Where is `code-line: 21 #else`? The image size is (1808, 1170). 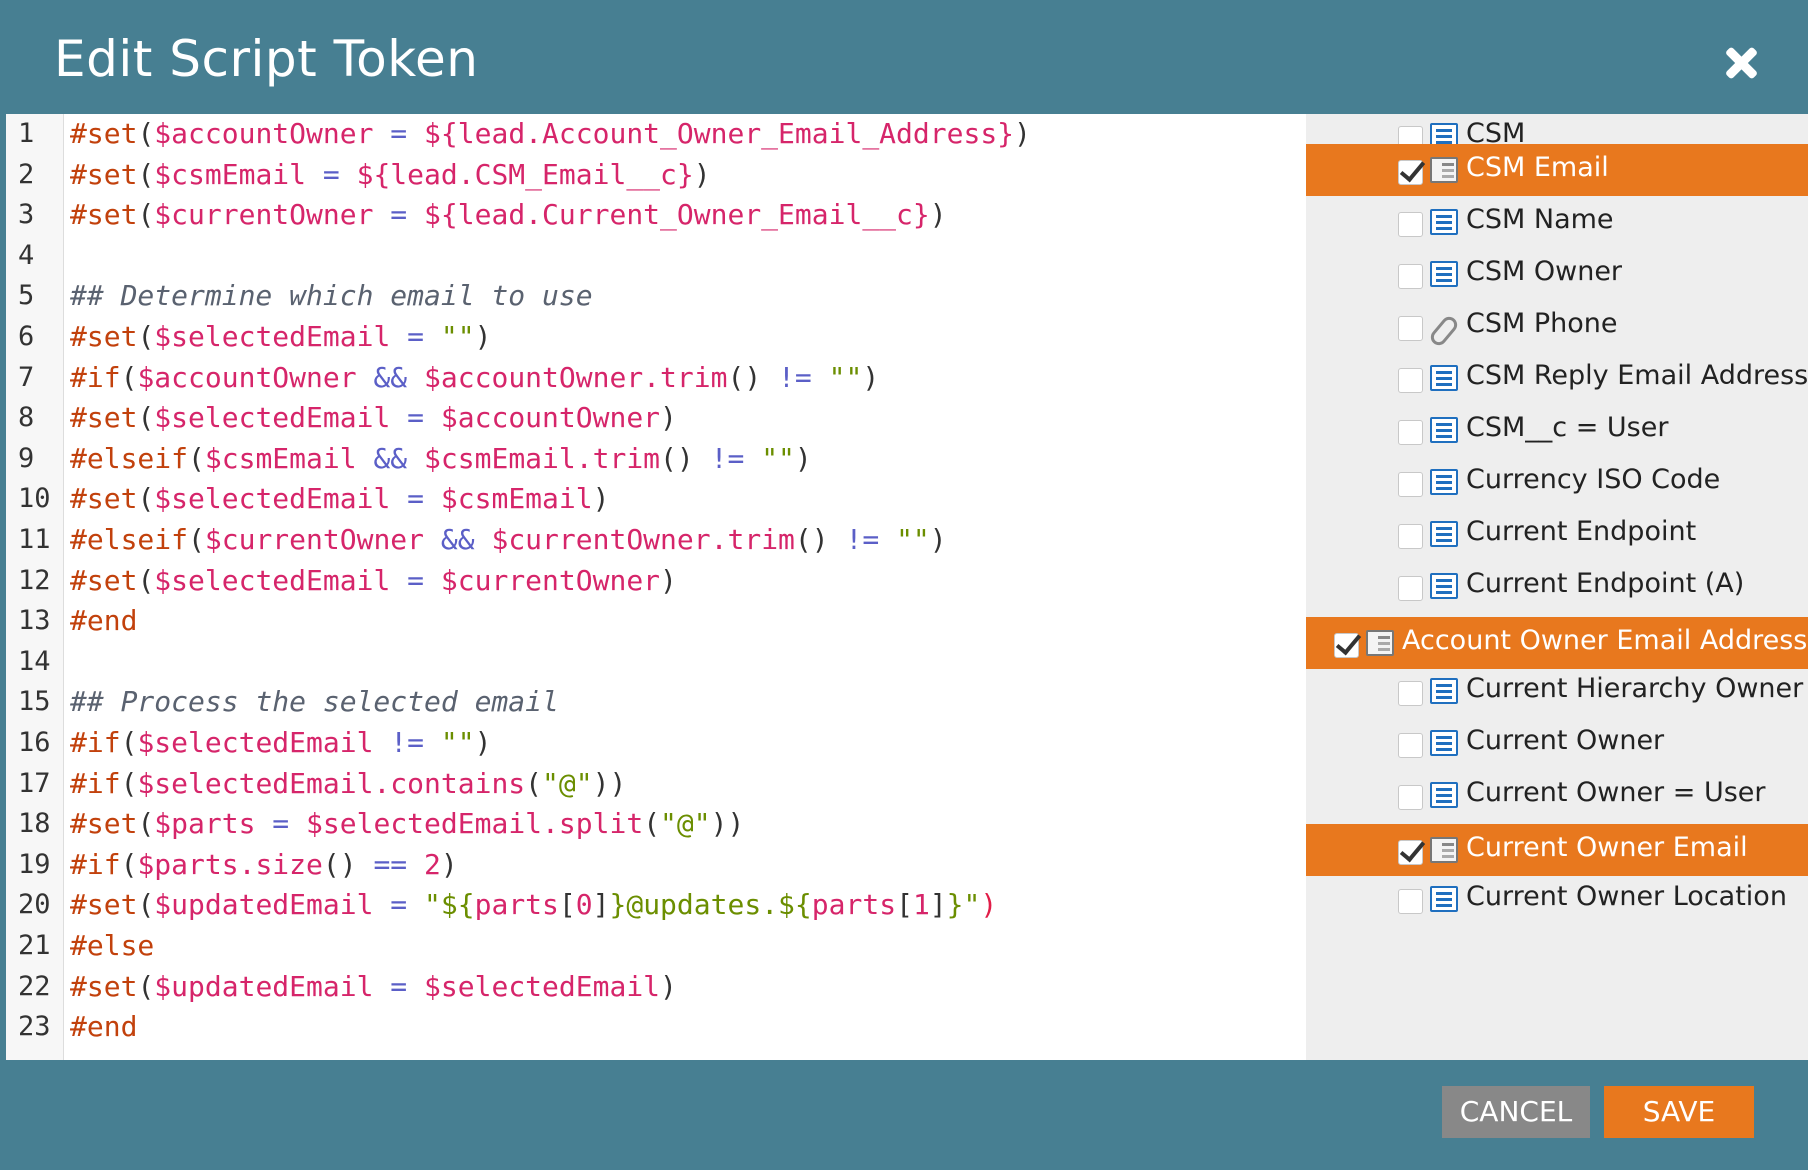 code-line: 21 #else is located at coordinates (656, 946).